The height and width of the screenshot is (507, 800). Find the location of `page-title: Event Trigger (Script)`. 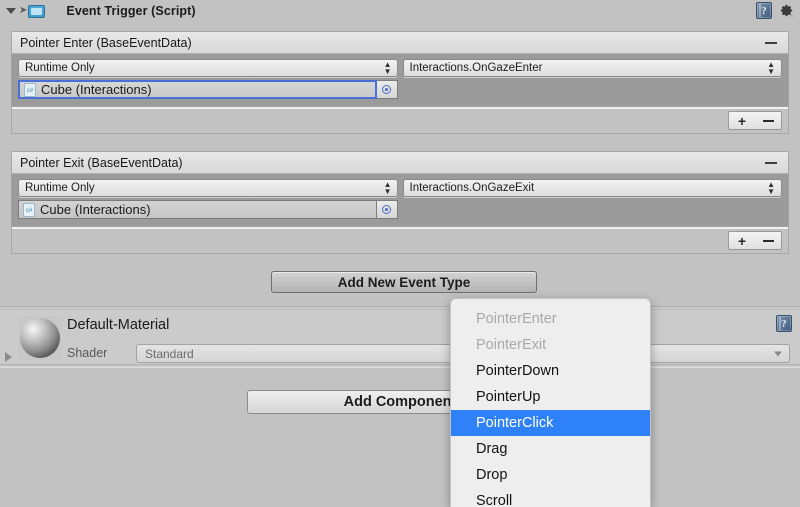

page-title: Event Trigger (Script) is located at coordinates (131, 11).